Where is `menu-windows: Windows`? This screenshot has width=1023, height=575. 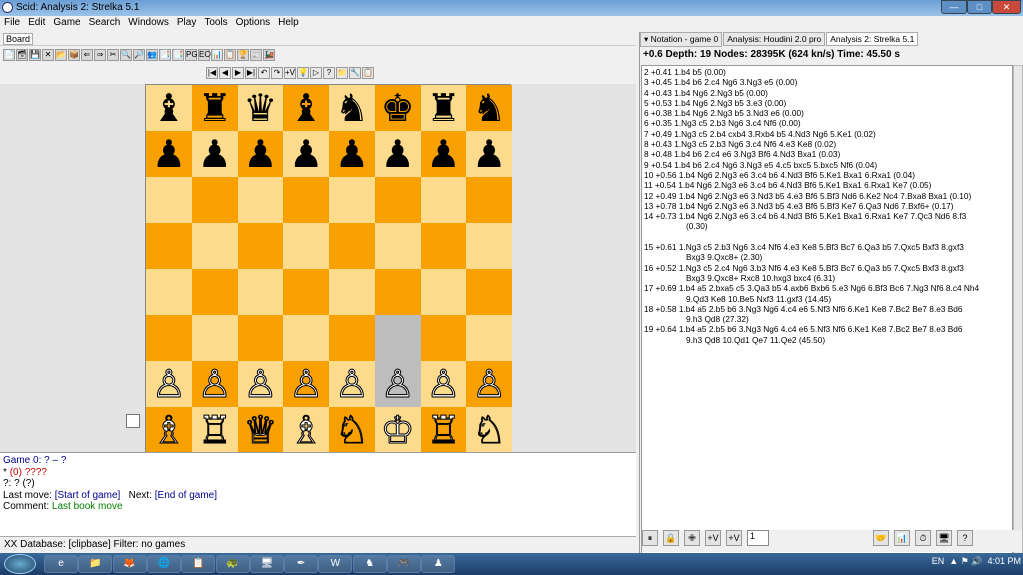 menu-windows: Windows is located at coordinates (148, 22).